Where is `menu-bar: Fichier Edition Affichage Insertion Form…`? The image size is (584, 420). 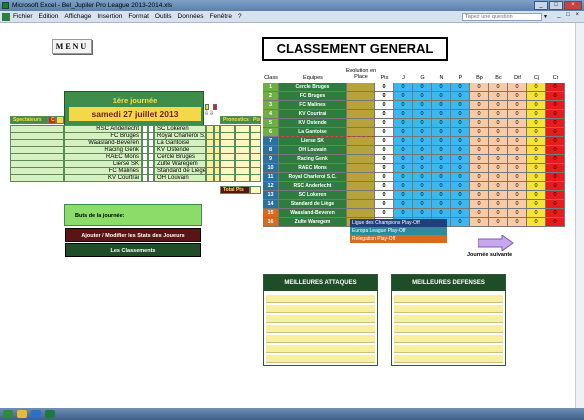
menu-bar: Fichier Edition Affichage Insertion Form… is located at coordinates (292, 17).